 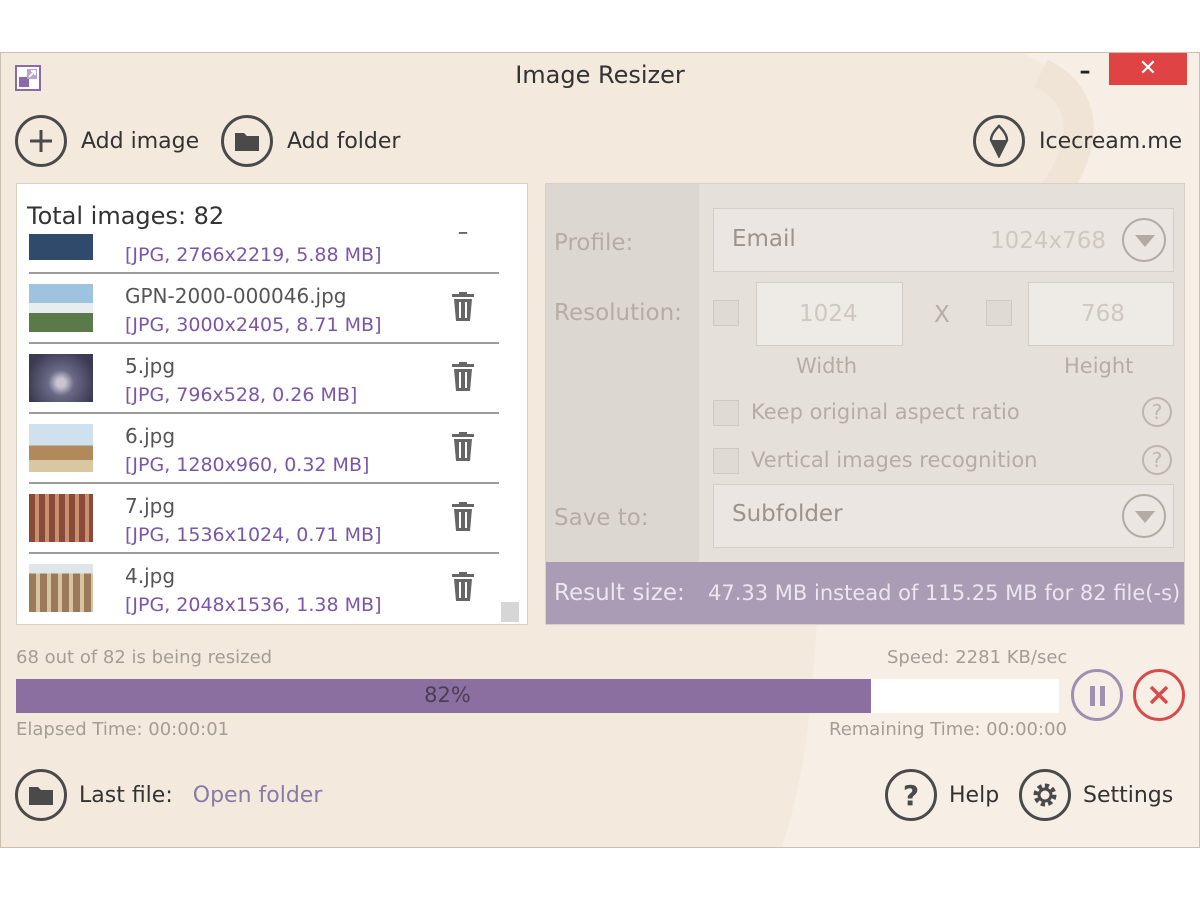 What do you see at coordinates (974, 795) in the screenshot?
I see `help-label: Help` at bounding box center [974, 795].